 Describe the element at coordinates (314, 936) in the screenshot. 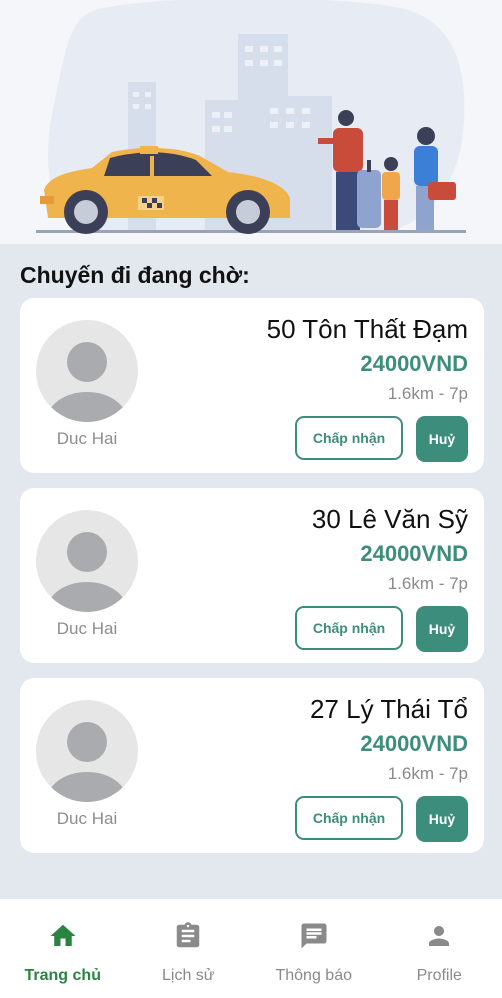

I see `message-icon` at that location.